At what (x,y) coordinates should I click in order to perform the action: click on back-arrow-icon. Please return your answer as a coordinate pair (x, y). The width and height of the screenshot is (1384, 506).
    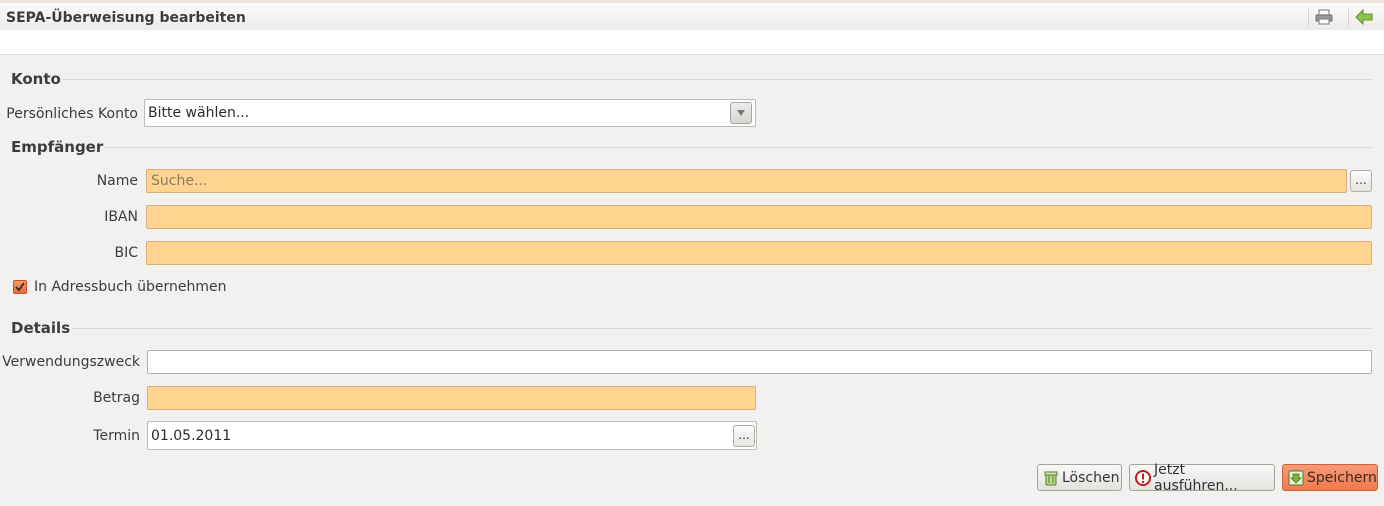
    Looking at the image, I should click on (1364, 17).